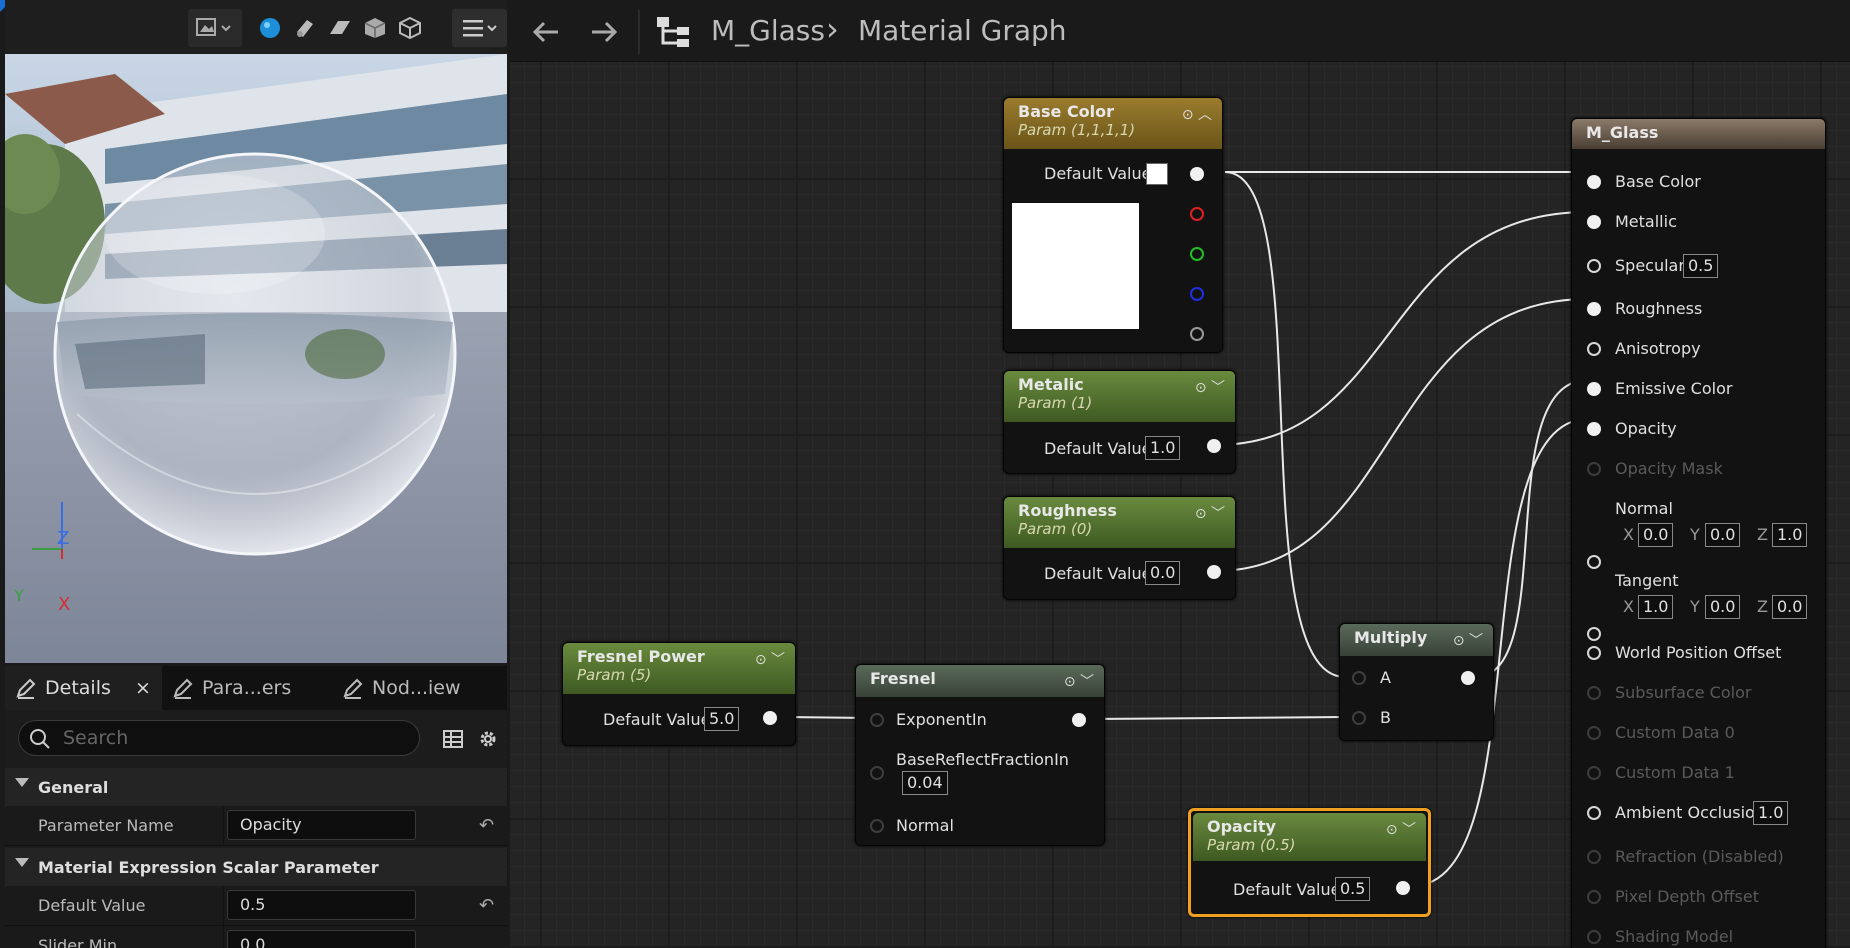 This screenshot has width=1850, height=948. What do you see at coordinates (488, 739) in the screenshot?
I see `gear-icon` at bounding box center [488, 739].